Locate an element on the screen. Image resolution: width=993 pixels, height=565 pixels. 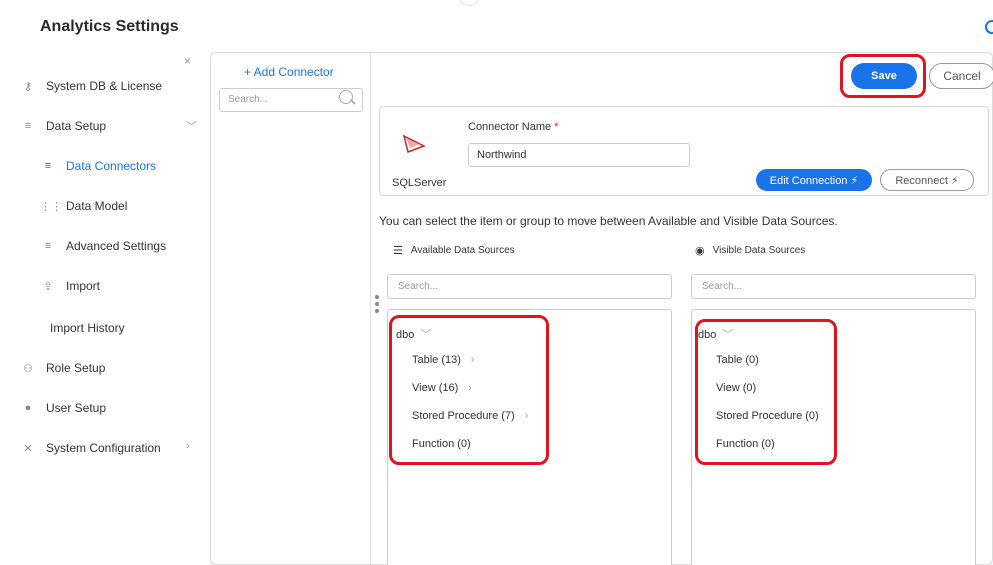
reconnect-button: Reconnect ⚡ is located at coordinates (927, 180).